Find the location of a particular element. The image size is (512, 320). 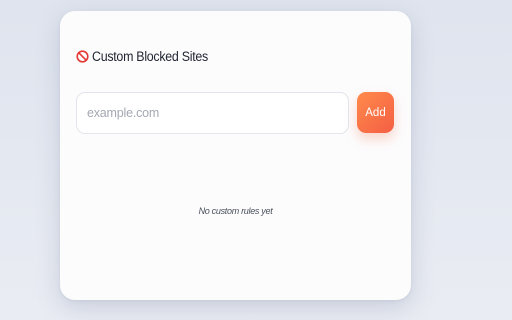

prohibited-icon is located at coordinates (82, 56).